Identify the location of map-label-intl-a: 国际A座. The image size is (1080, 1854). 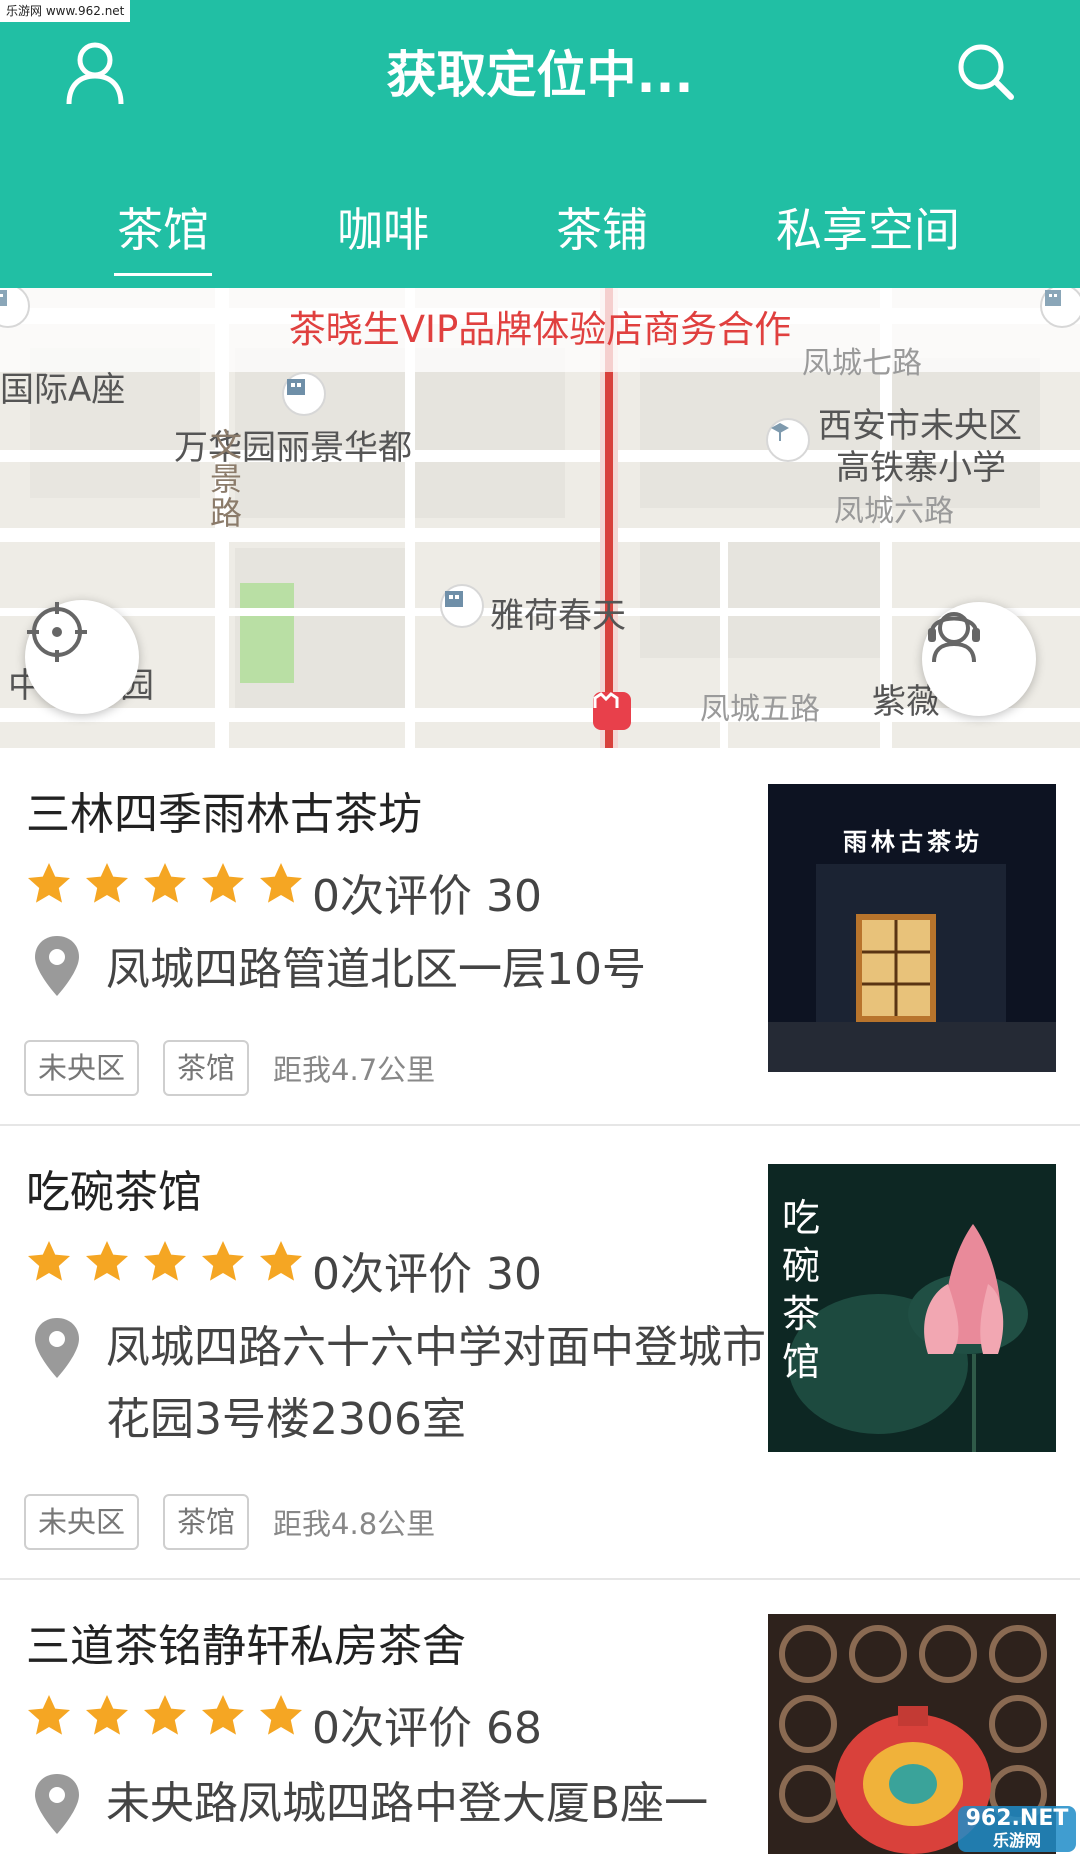
(63, 390).